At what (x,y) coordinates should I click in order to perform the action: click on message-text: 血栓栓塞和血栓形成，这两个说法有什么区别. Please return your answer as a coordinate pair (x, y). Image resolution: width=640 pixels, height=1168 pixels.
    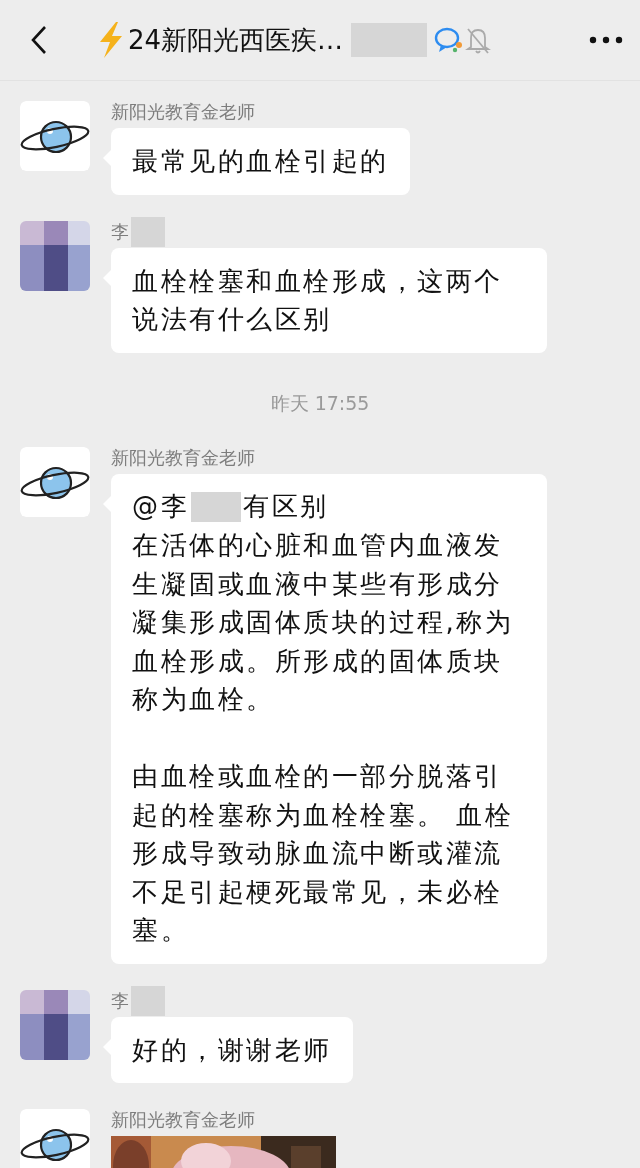
    Looking at the image, I should click on (318, 300).